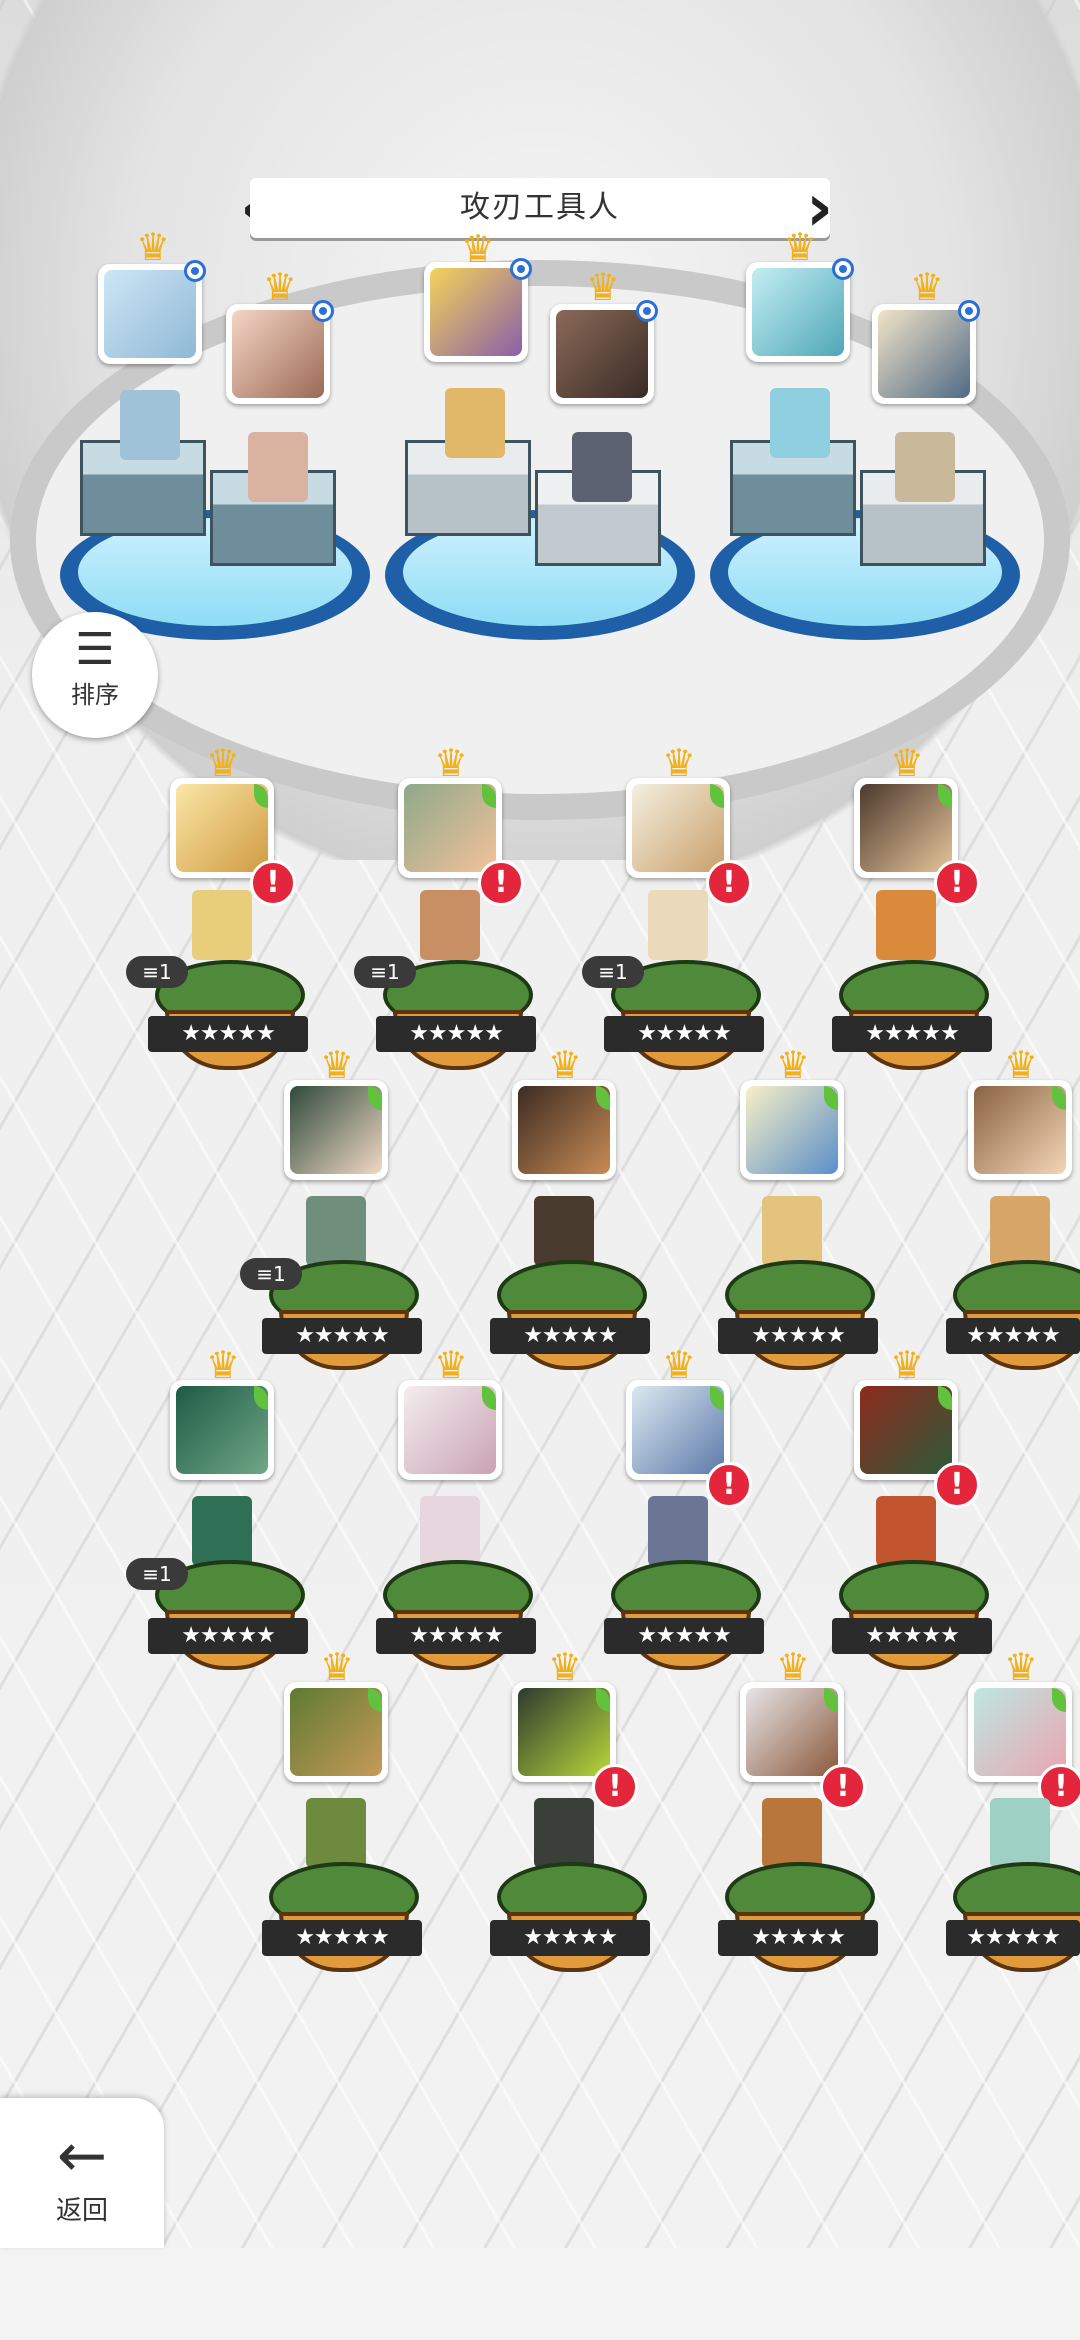 Image resolution: width=1080 pixels, height=2340 pixels. I want to click on back-label: 返回, so click(81, 2211).